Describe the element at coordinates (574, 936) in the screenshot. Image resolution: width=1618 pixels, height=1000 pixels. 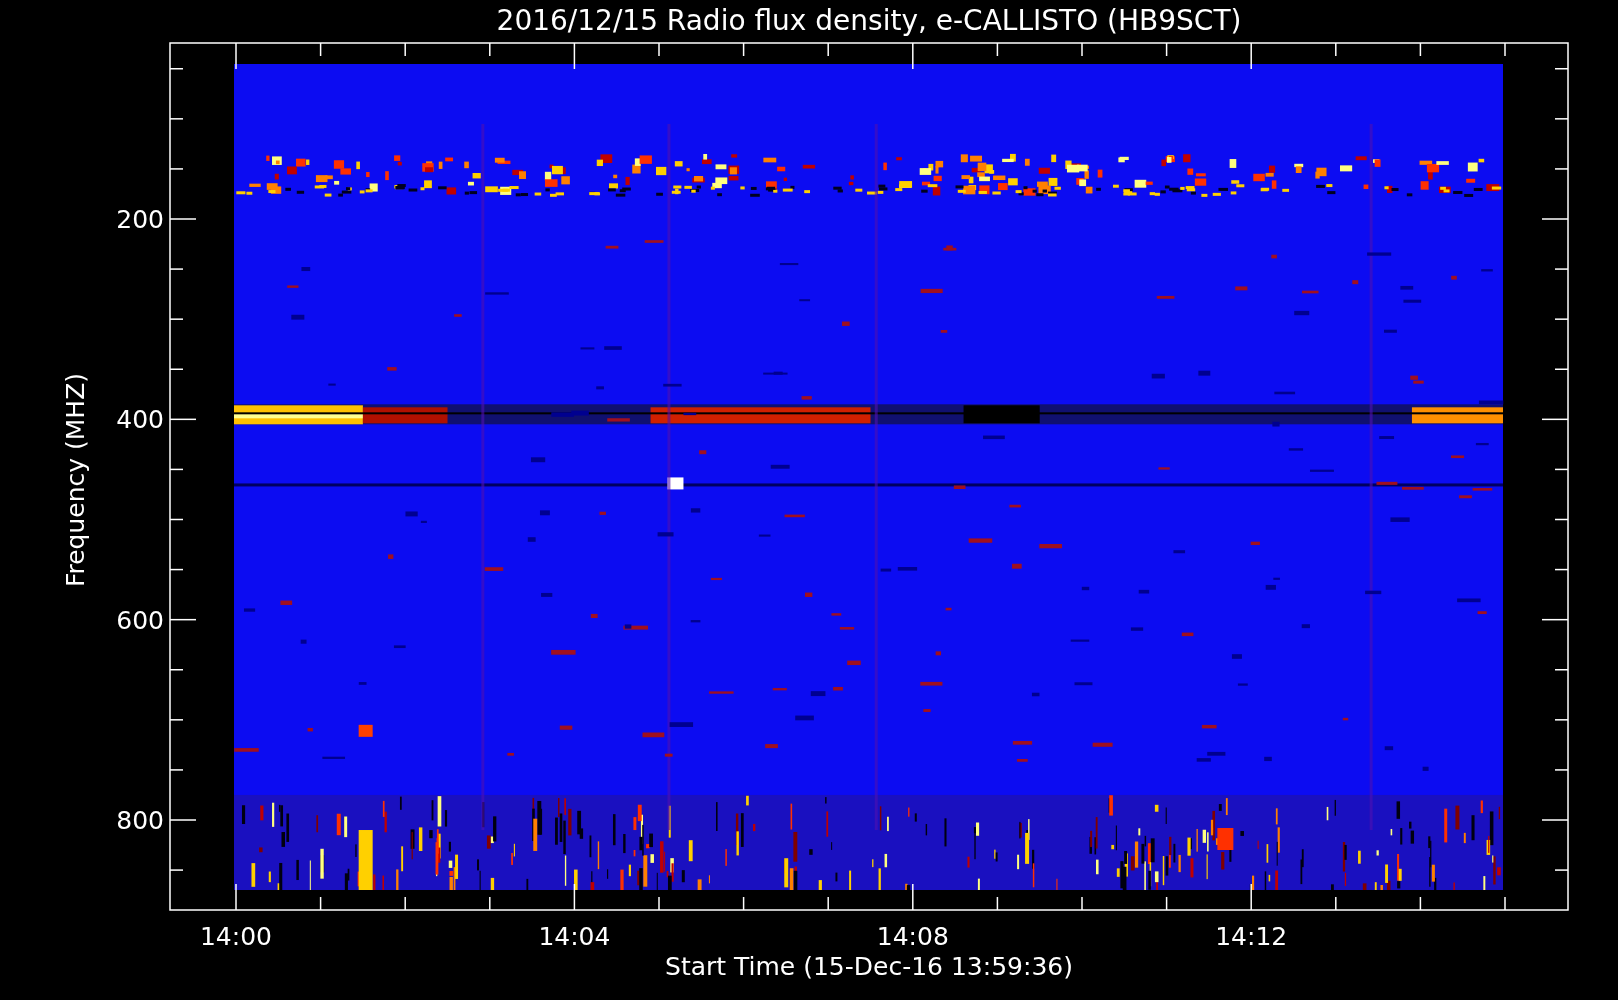
I see `x-tick-label: 14:04` at that location.